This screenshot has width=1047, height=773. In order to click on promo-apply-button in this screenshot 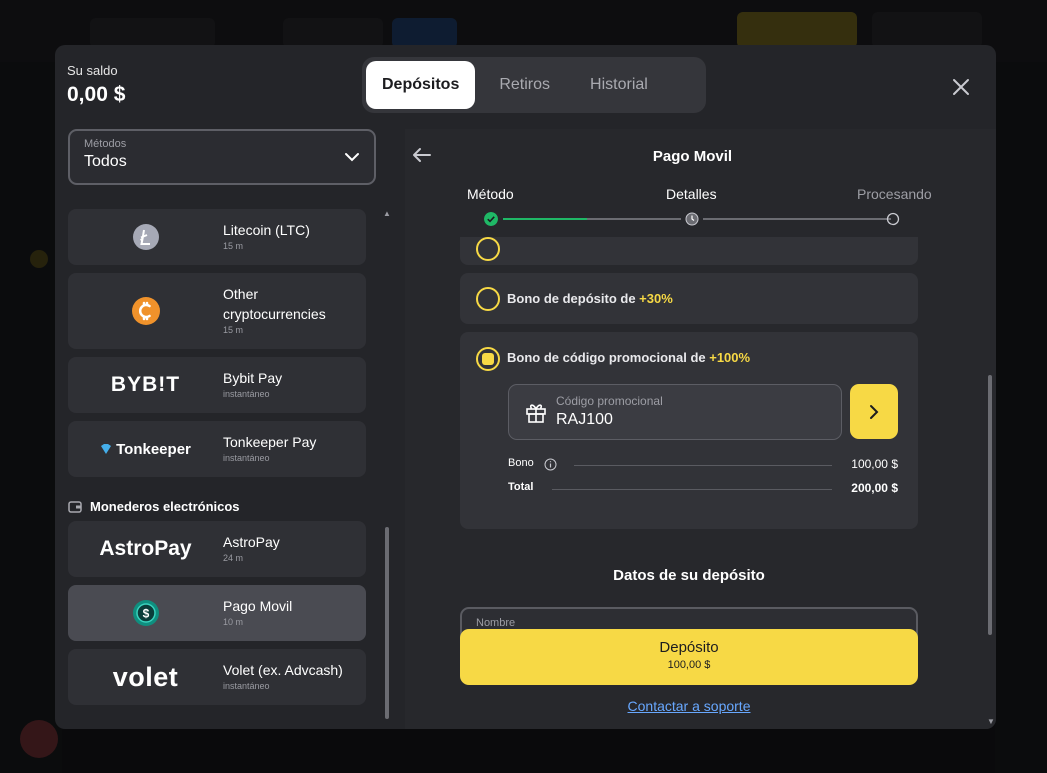, I will do `click(874, 411)`.